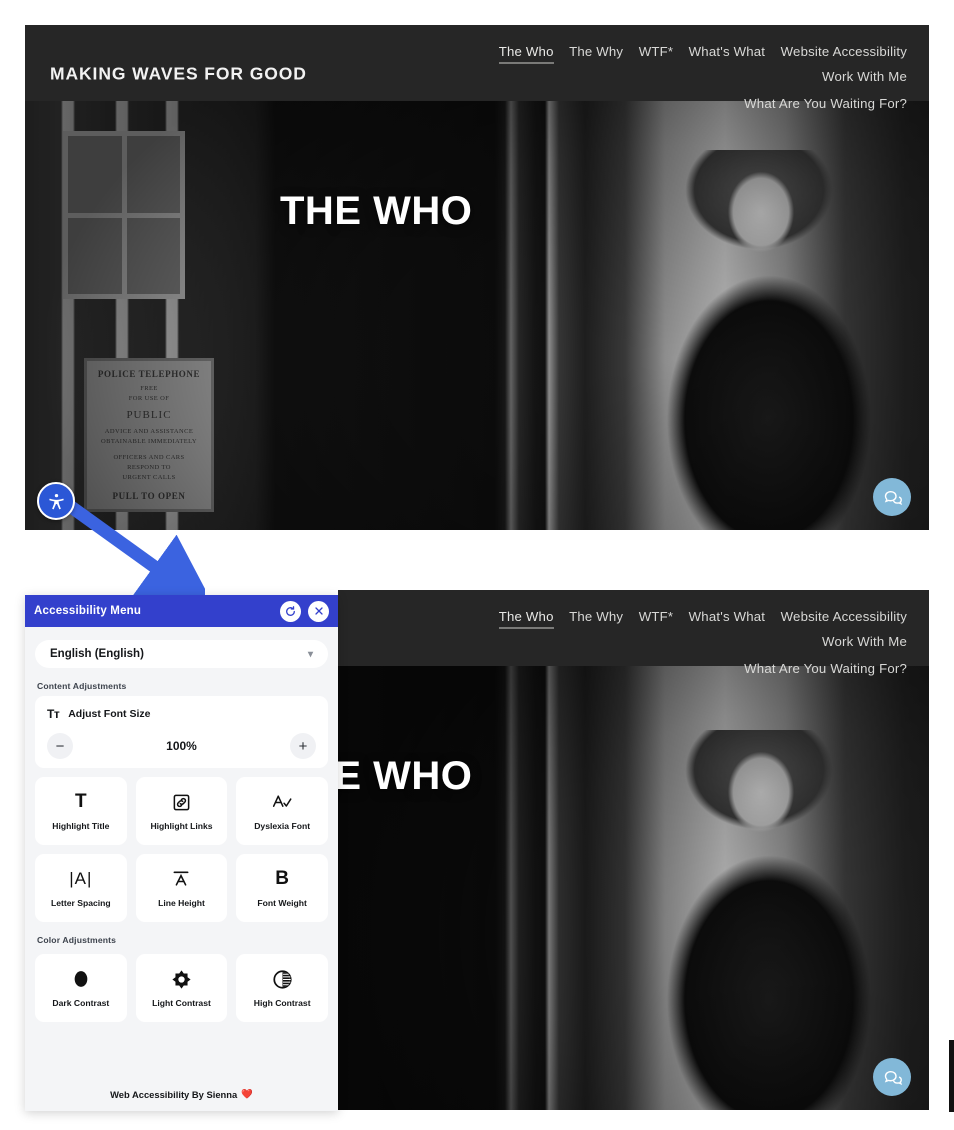 This screenshot has width=954, height=1130. I want to click on highlight-title-icon: T, so click(81, 801).